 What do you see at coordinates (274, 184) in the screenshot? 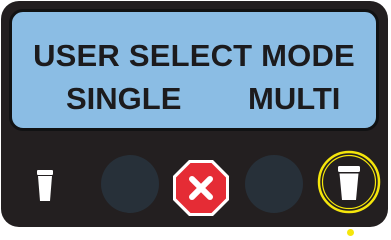
I see `blank-button-right` at bounding box center [274, 184].